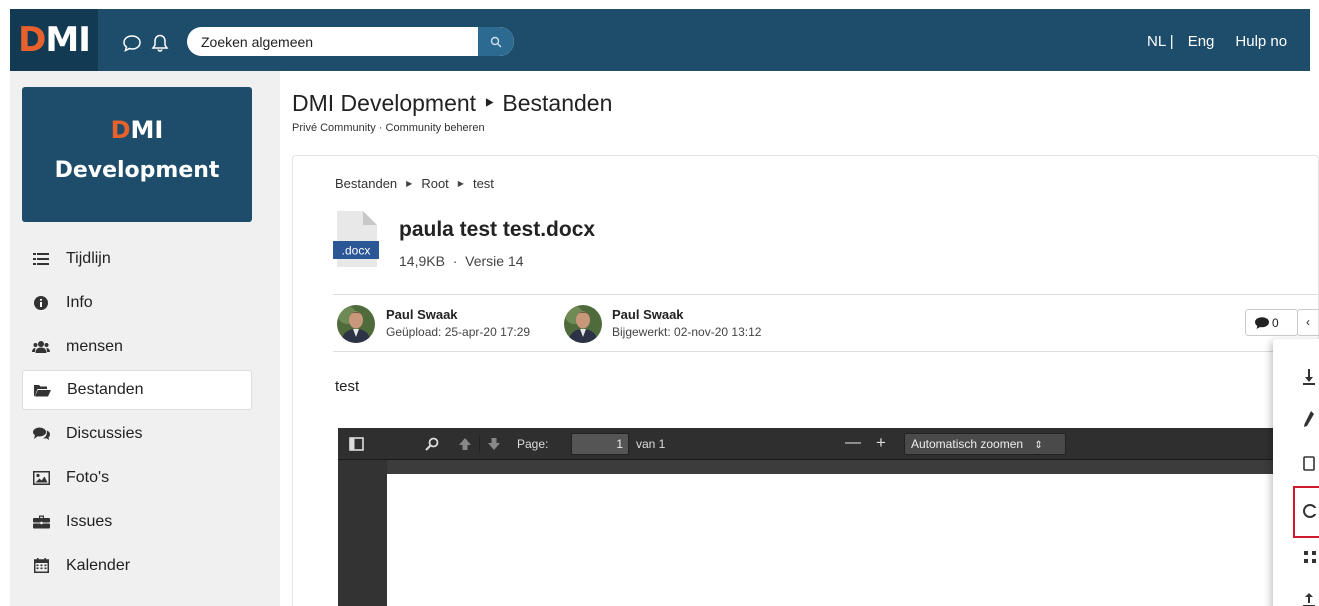 Image resolution: width=1319 pixels, height=606 pixels. What do you see at coordinates (366, 183) in the screenshot?
I see `breadcrumb-item-bestanden: Bestanden` at bounding box center [366, 183].